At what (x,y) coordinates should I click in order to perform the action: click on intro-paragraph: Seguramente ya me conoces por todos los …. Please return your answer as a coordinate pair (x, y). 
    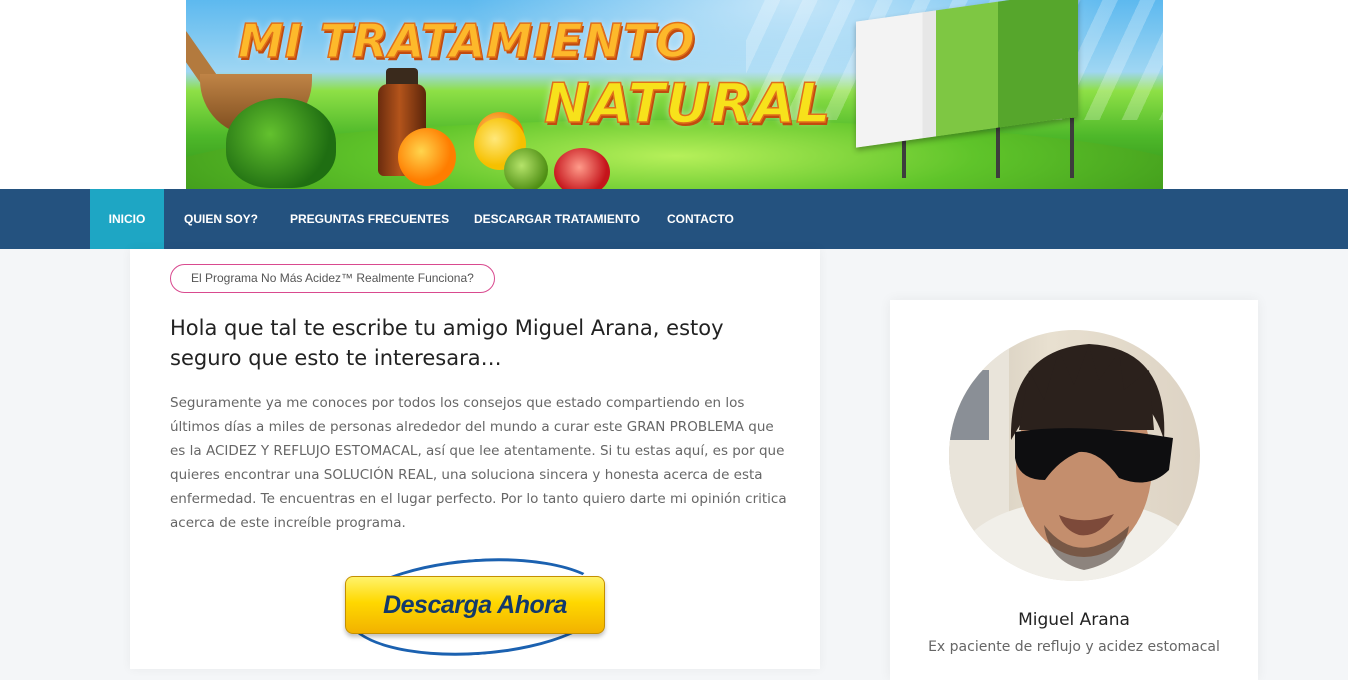
    Looking at the image, I should click on (478, 463).